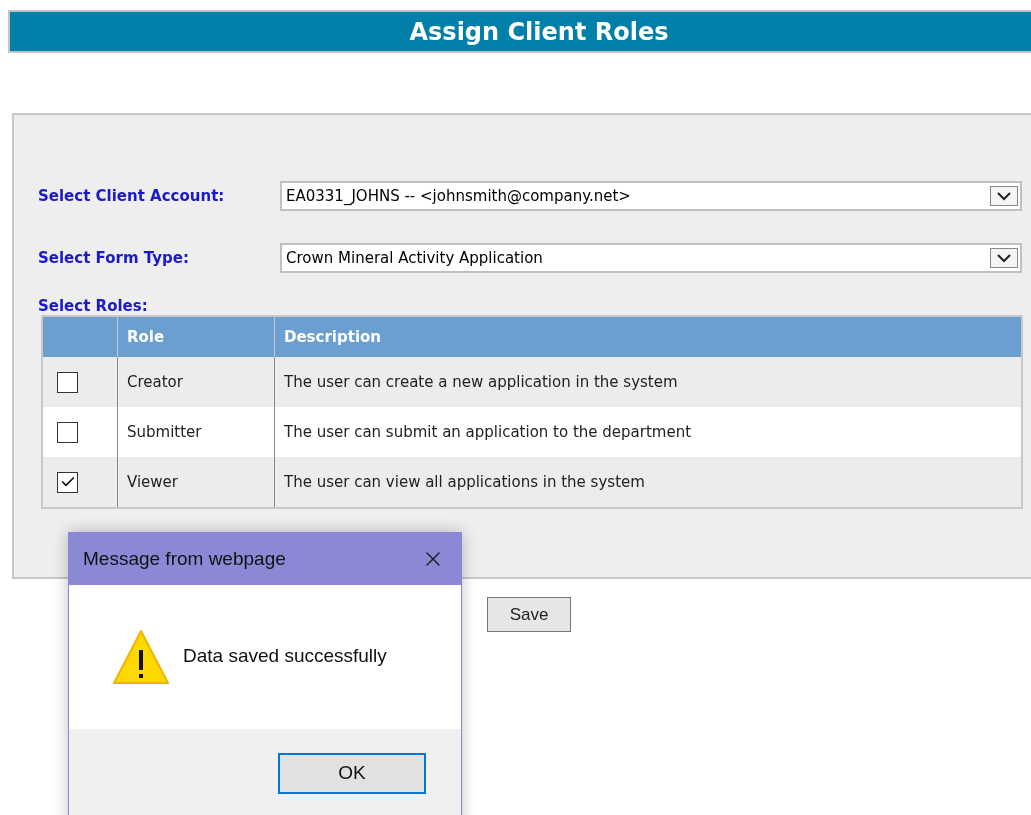 The image size is (1031, 815). What do you see at coordinates (464, 482) in the screenshot?
I see `table-cell-text: The user can view all applications in the system` at bounding box center [464, 482].